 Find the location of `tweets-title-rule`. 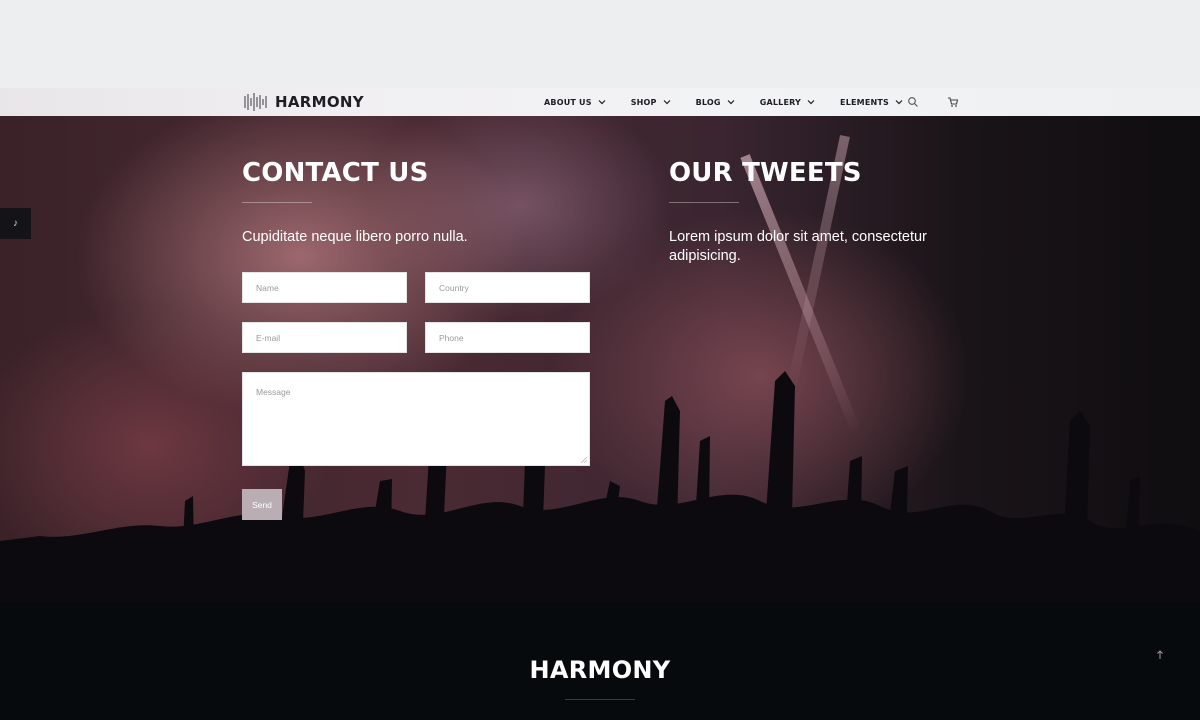

tweets-title-rule is located at coordinates (704, 202).